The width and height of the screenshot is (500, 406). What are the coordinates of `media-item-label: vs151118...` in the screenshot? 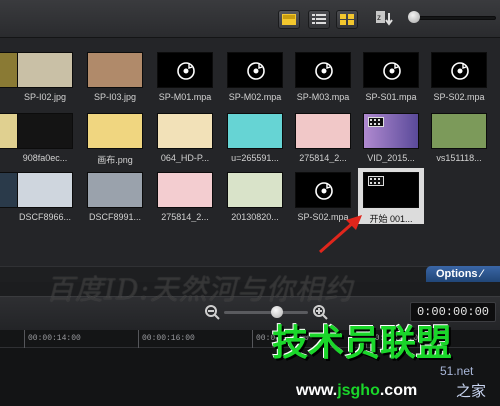 It's located at (459, 158).